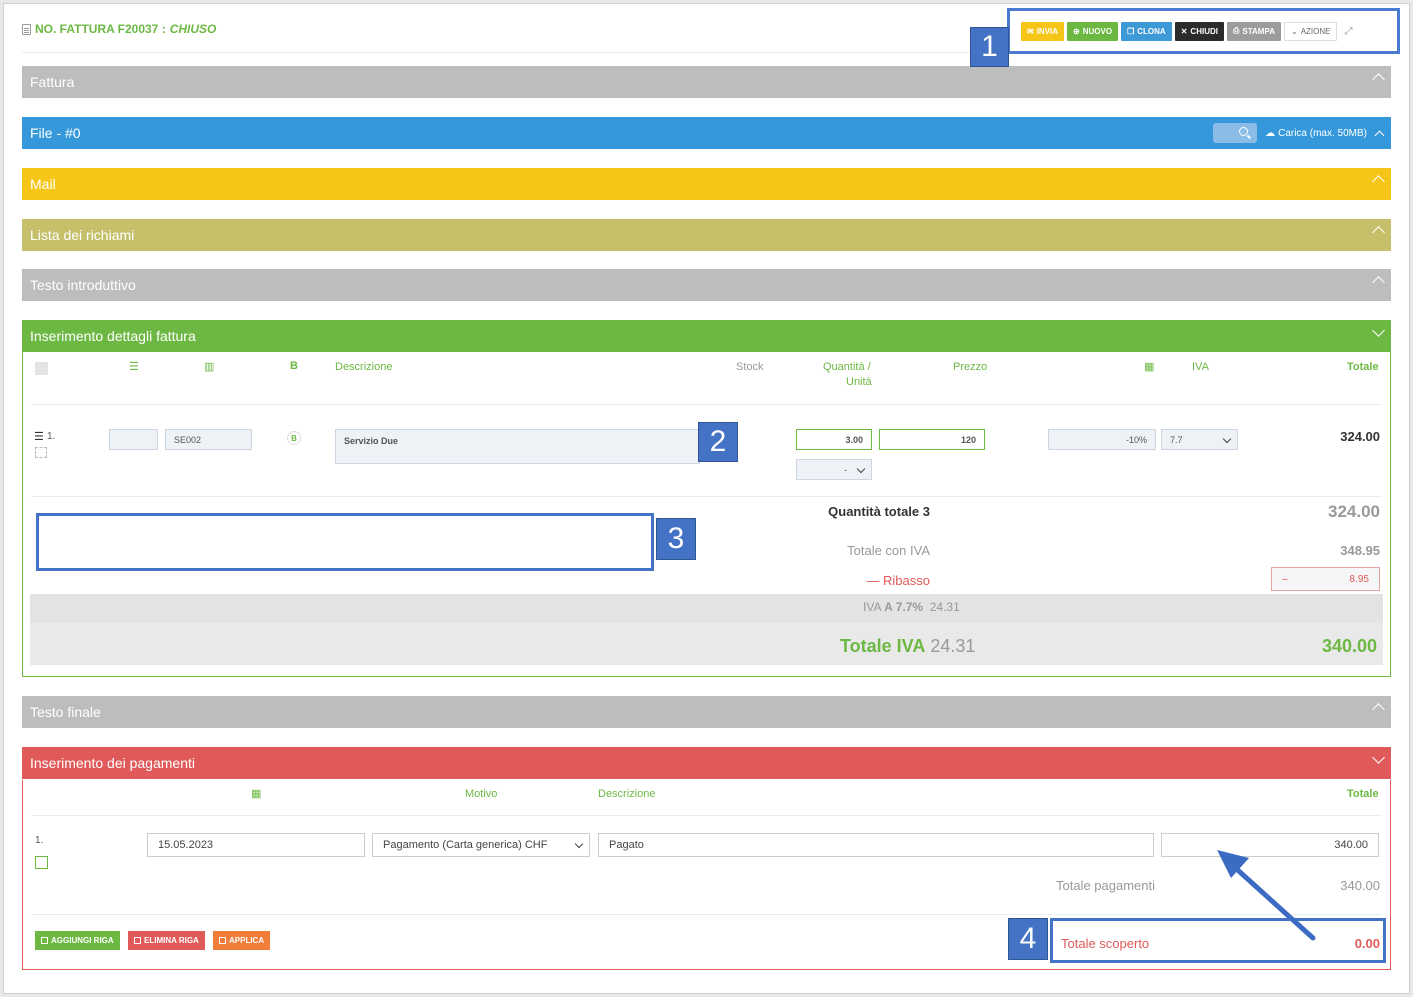 The width and height of the screenshot is (1413, 997). I want to click on chevron-down-icon: ⌄, so click(1294, 31).